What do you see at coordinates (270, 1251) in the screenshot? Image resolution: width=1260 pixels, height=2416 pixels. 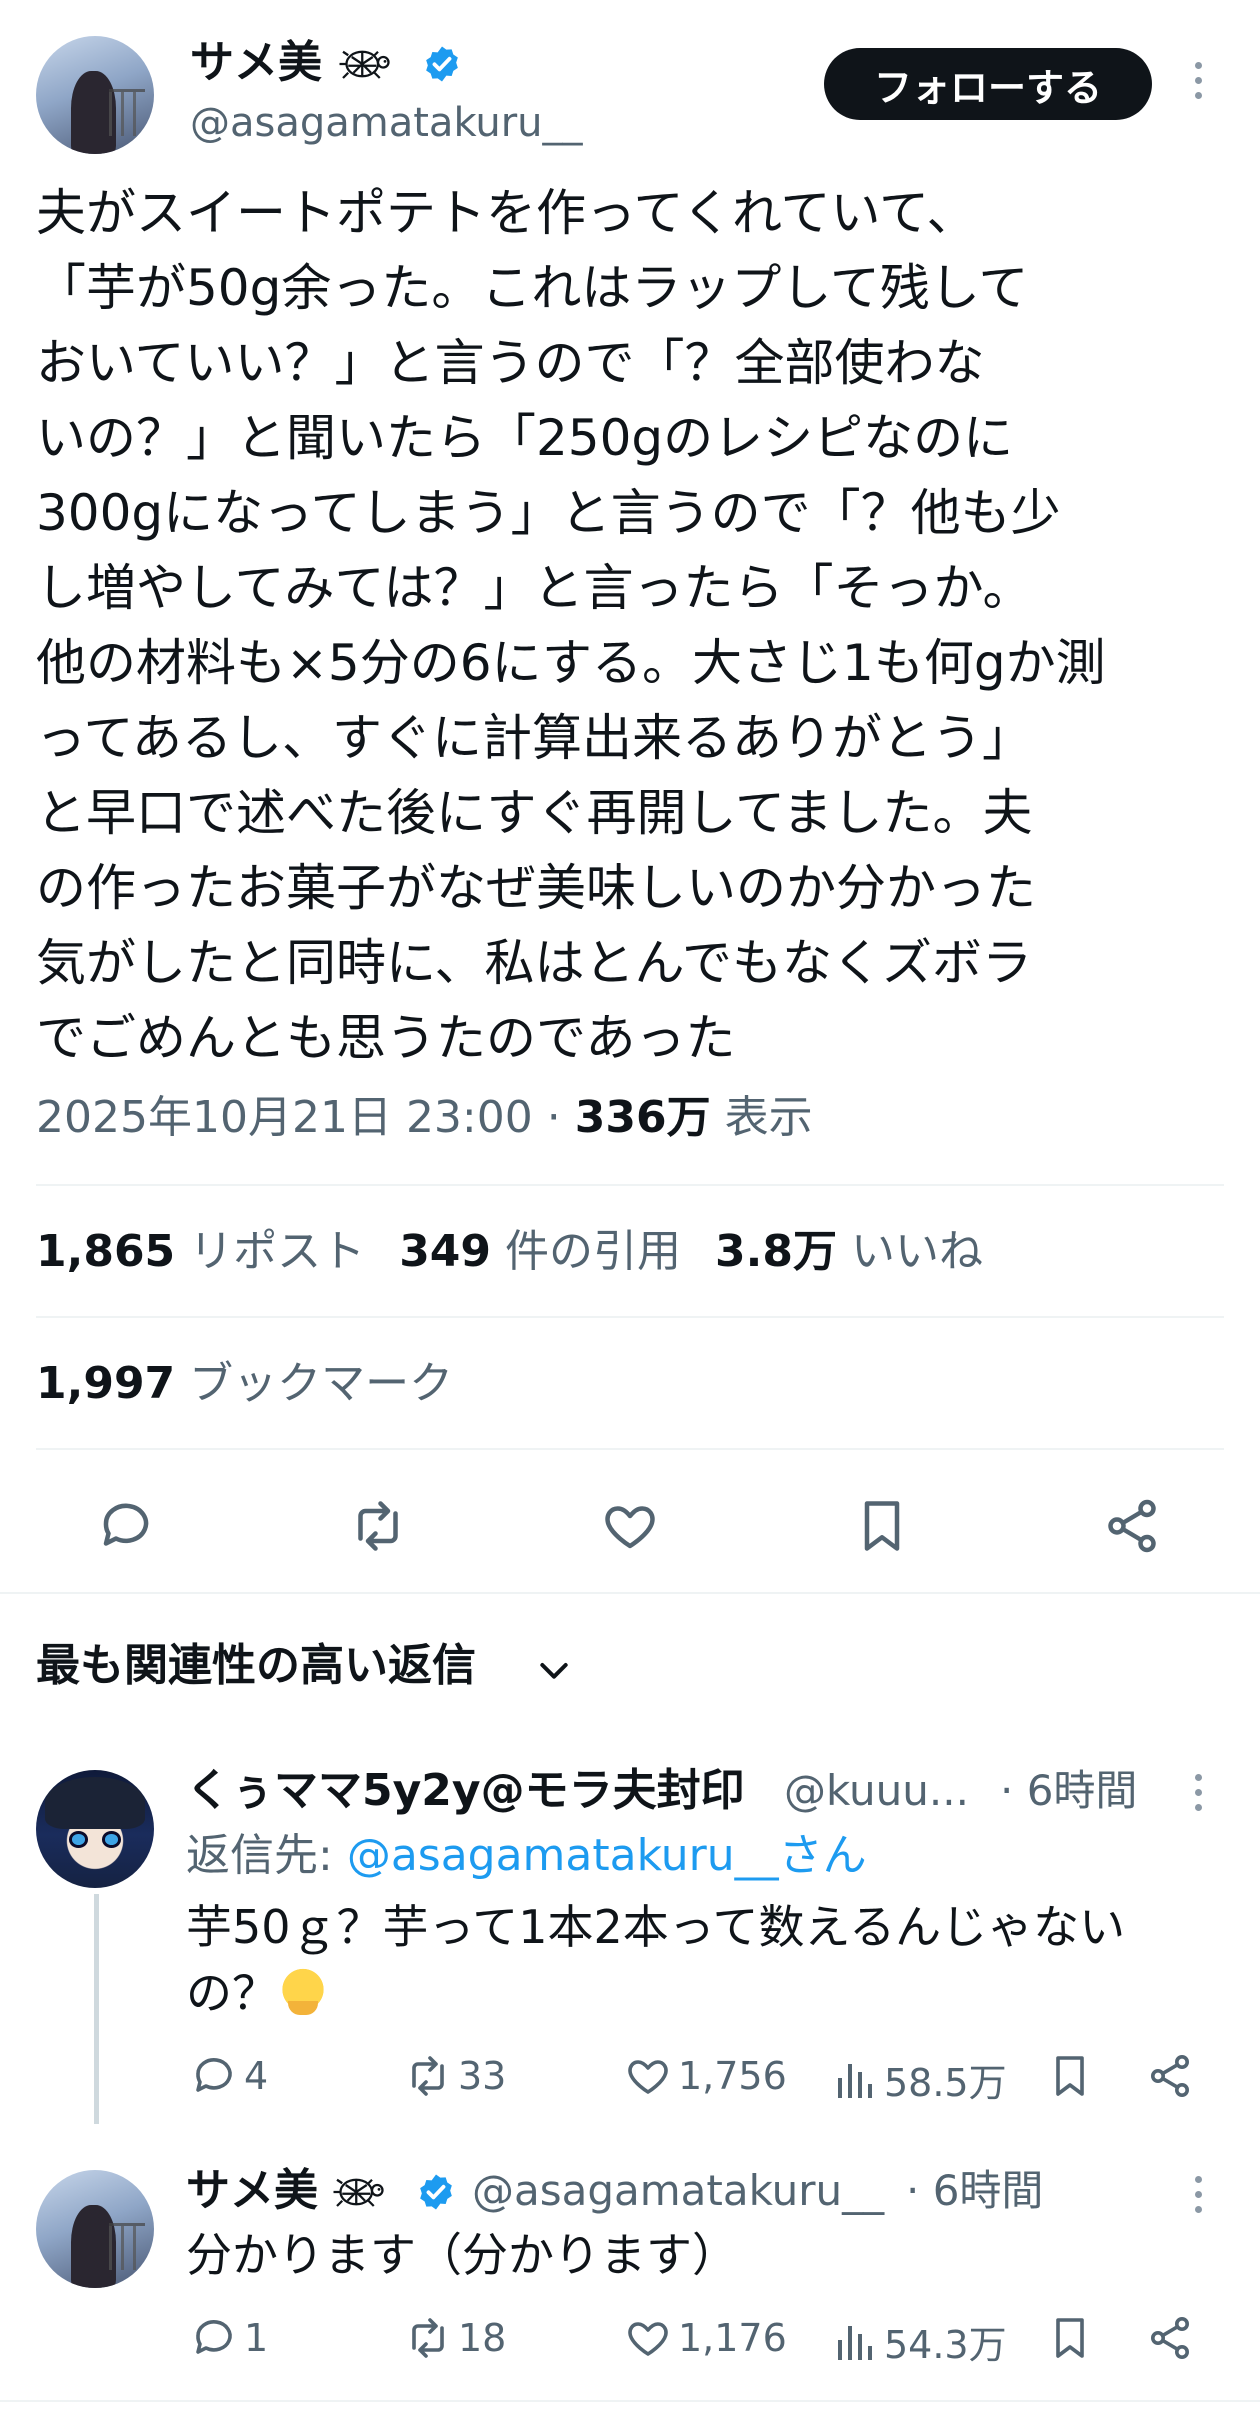 I see `reposts-label: リポスト` at bounding box center [270, 1251].